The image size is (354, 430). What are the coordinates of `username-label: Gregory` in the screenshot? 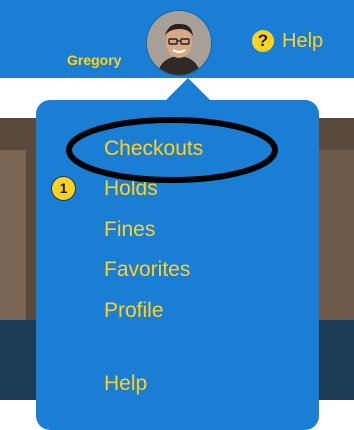 It's located at (94, 60).